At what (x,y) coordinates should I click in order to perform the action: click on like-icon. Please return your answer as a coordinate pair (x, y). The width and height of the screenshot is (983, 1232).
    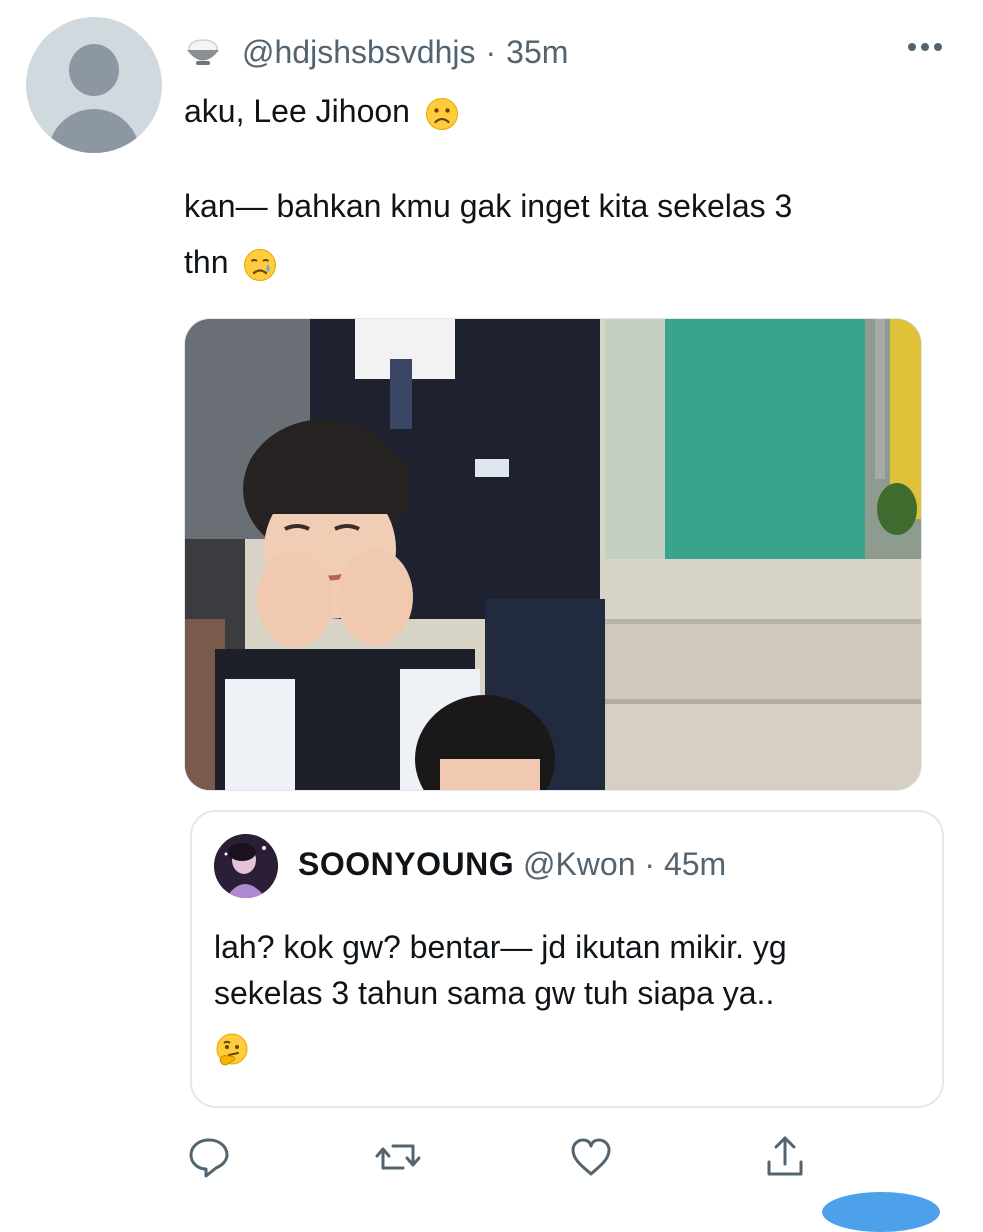
    Looking at the image, I should click on (591, 1157).